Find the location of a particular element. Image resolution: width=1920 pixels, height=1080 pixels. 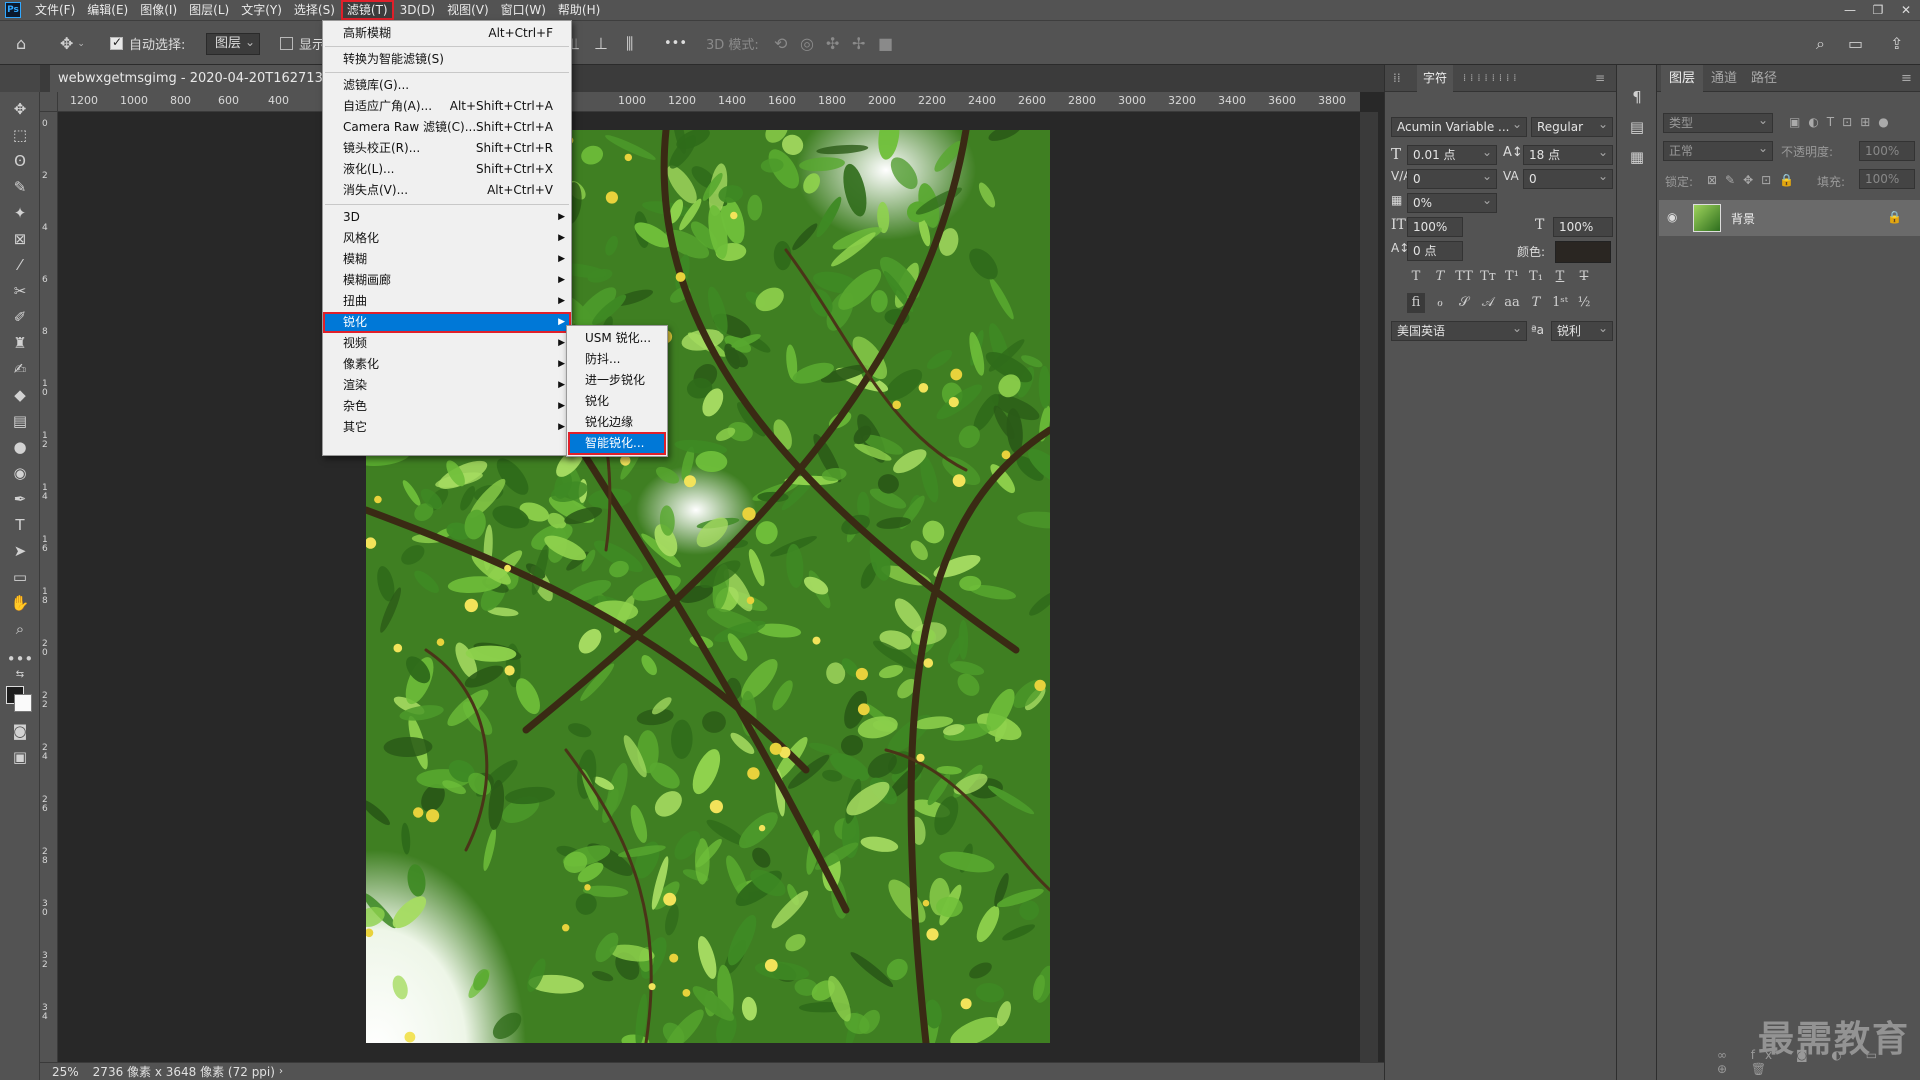

fractions-button: ½ is located at coordinates (1584, 303).